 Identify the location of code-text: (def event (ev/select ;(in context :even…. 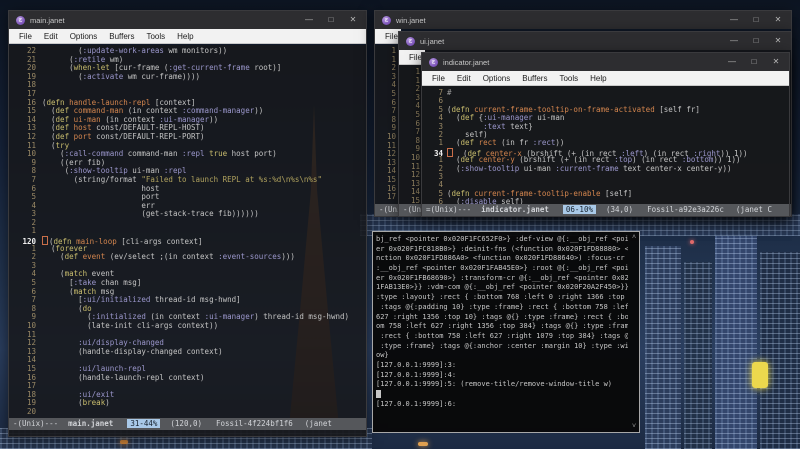
(168, 257).